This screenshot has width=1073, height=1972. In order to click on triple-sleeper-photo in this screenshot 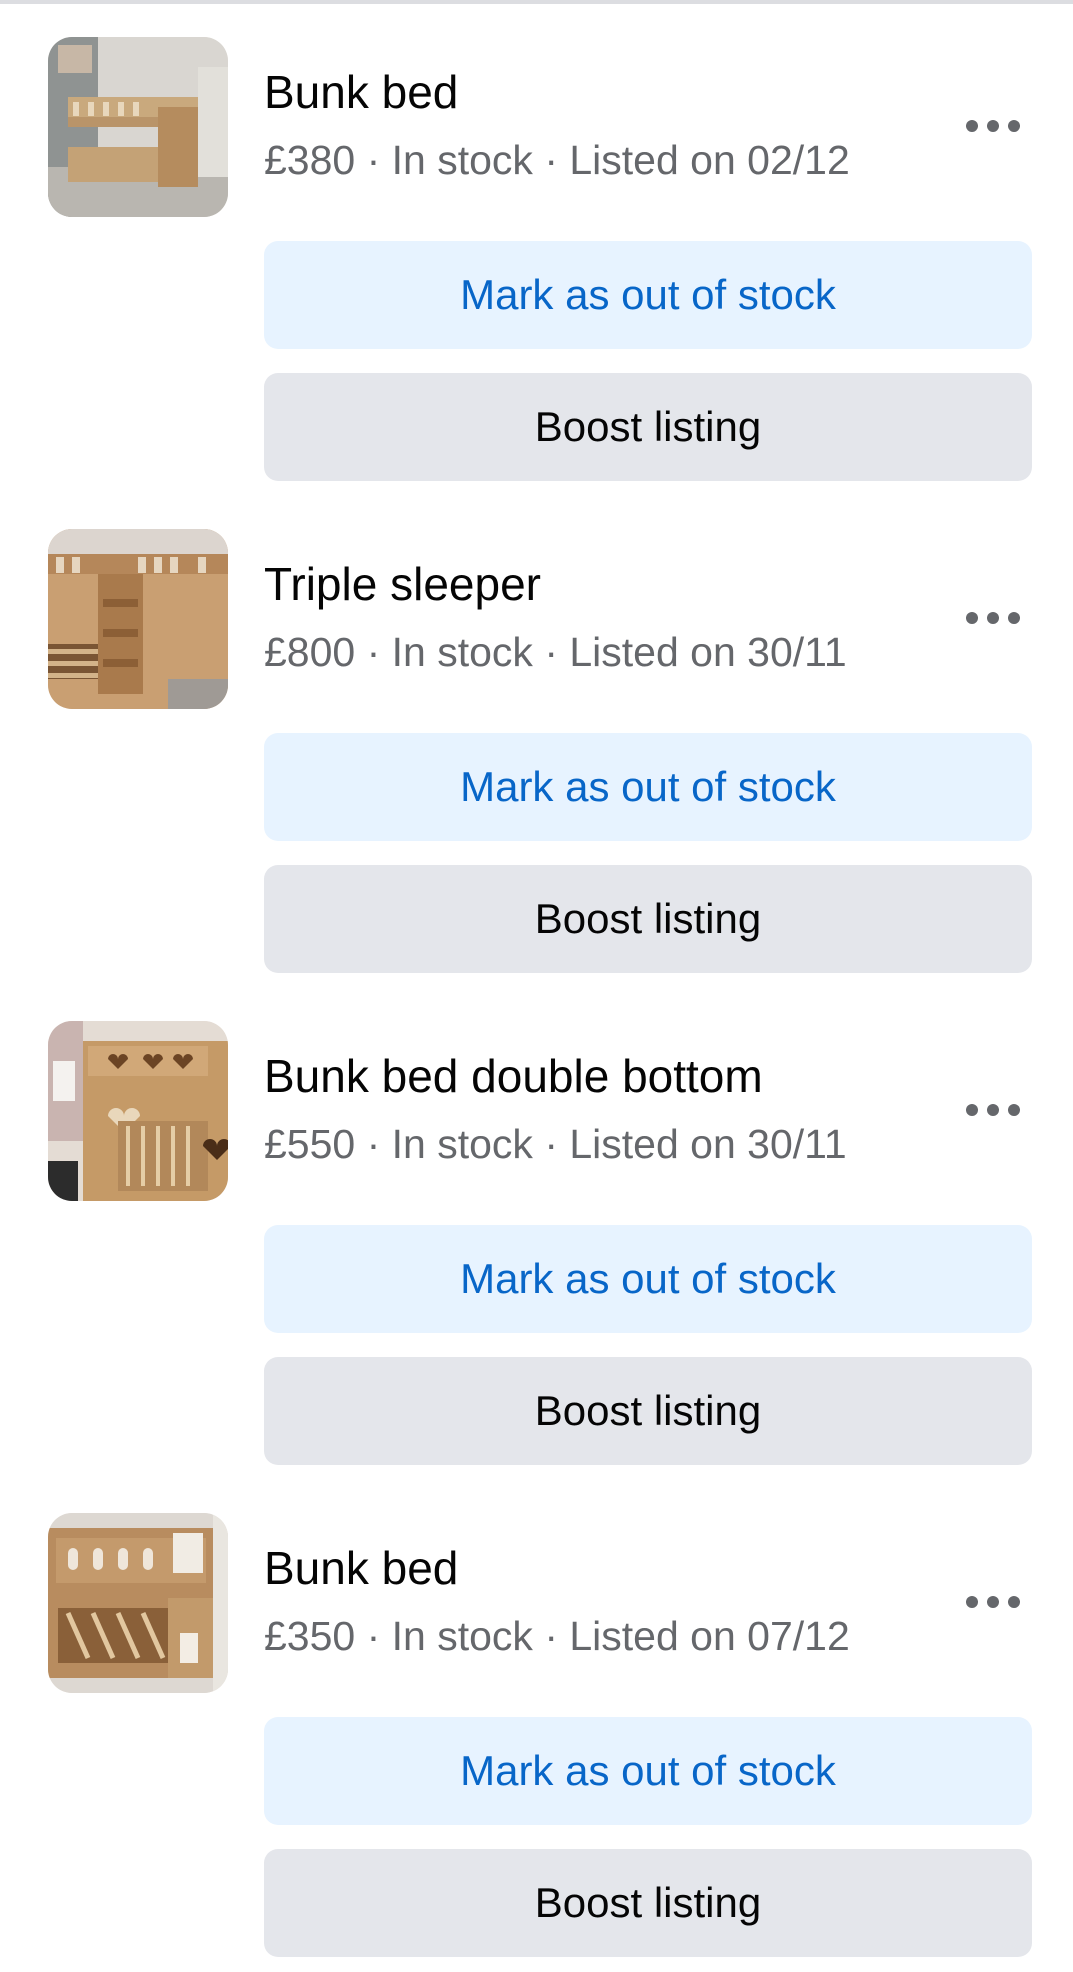, I will do `click(138, 619)`.